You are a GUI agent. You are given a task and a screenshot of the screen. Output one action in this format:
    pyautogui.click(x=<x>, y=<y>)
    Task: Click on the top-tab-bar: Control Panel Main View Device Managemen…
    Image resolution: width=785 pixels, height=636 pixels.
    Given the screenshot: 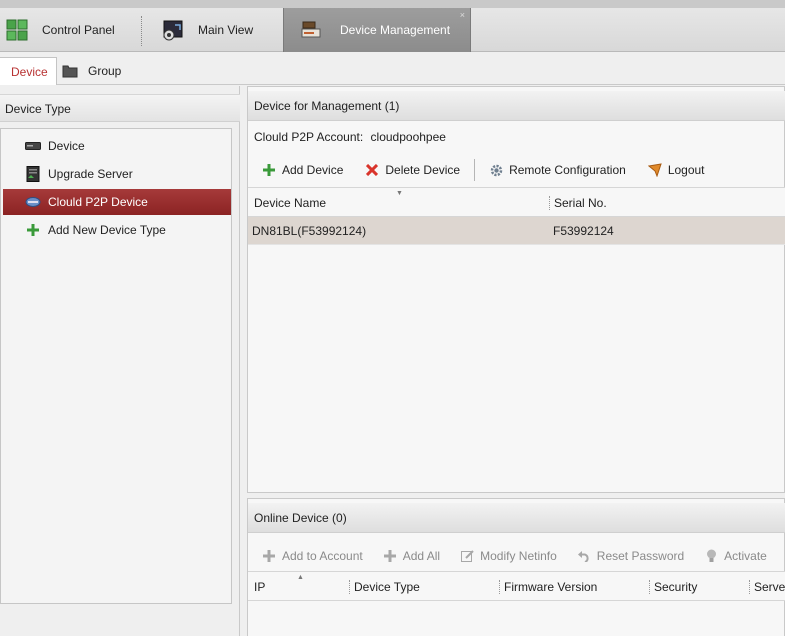 What is the action you would take?
    pyautogui.click(x=392, y=26)
    